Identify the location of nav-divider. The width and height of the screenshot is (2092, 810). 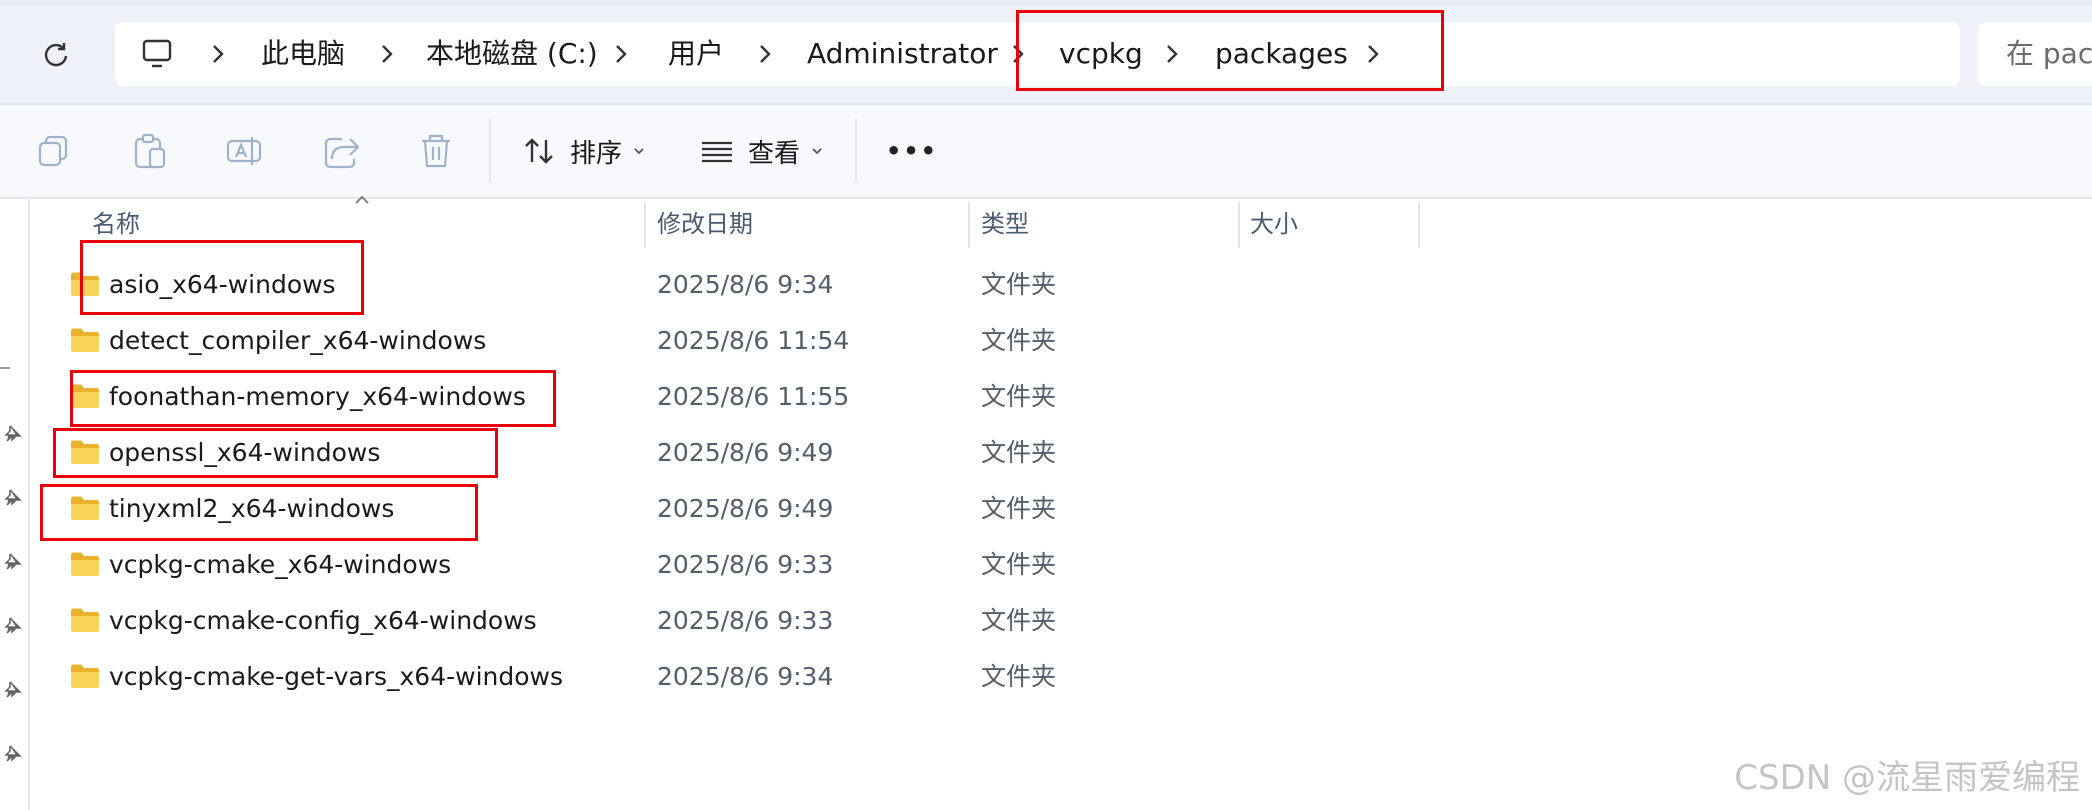
(5, 368).